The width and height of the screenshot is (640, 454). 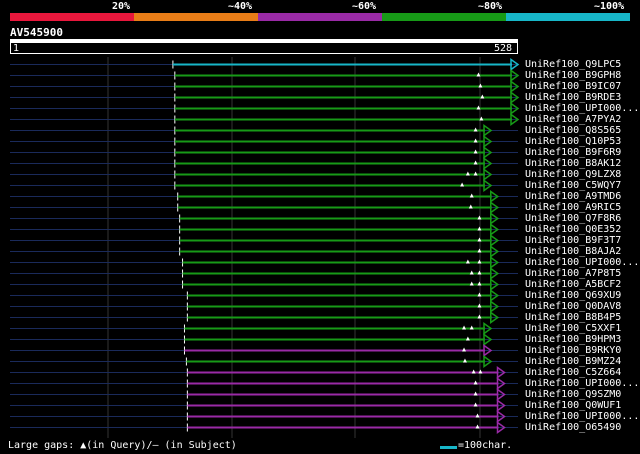 I want to click on hit-label: UniRef100_Q69XU9, so click(x=573, y=295).